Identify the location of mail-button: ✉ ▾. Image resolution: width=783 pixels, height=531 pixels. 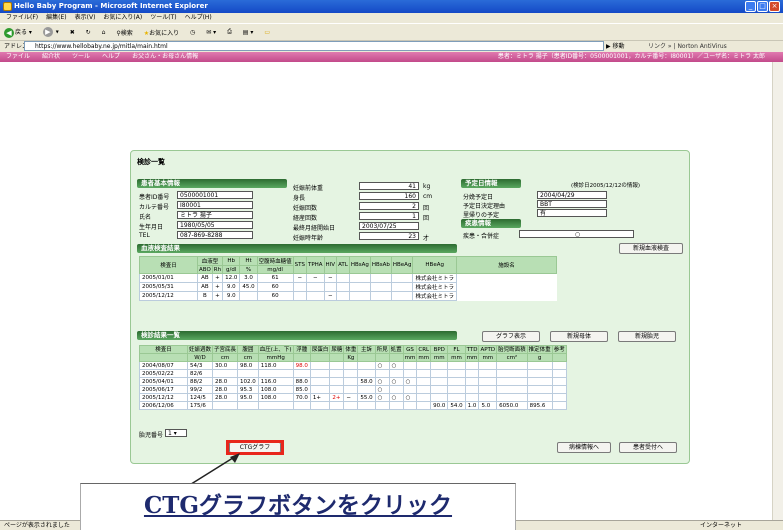
(211, 32).